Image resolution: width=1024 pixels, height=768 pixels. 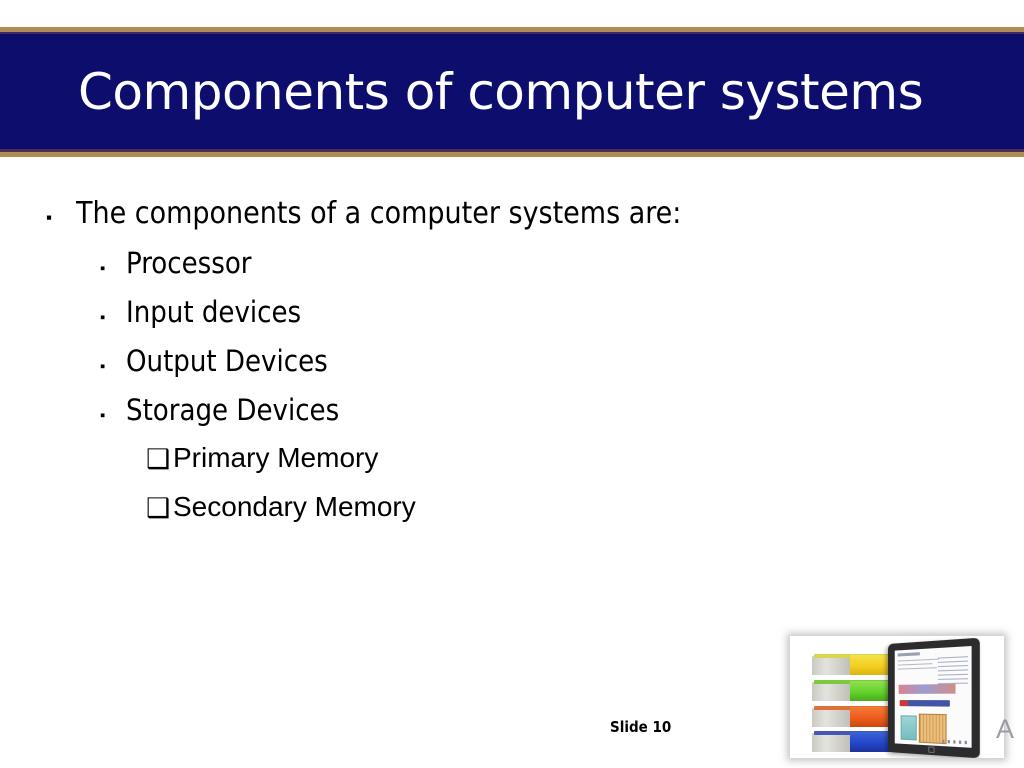 I want to click on bullet-item-storage-devices: ▪ Storage Devices, so click(x=380, y=417).